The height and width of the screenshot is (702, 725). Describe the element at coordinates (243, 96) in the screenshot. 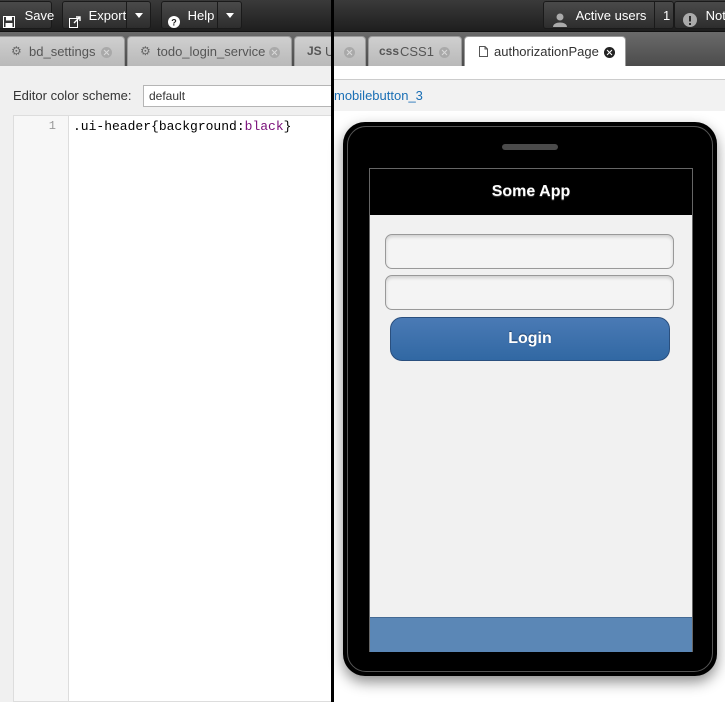

I see `color-scheme-select: default` at that location.